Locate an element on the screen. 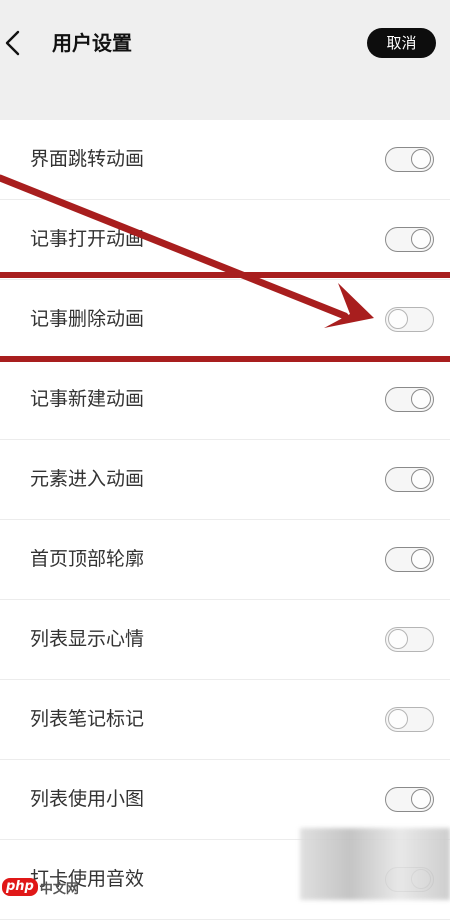 The width and height of the screenshot is (450, 920). setting-label: 记事新建动画 is located at coordinates (87, 399).